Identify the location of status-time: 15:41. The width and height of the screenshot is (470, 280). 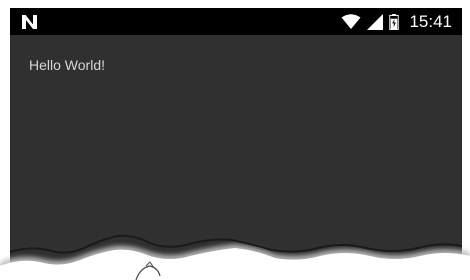
(430, 21).